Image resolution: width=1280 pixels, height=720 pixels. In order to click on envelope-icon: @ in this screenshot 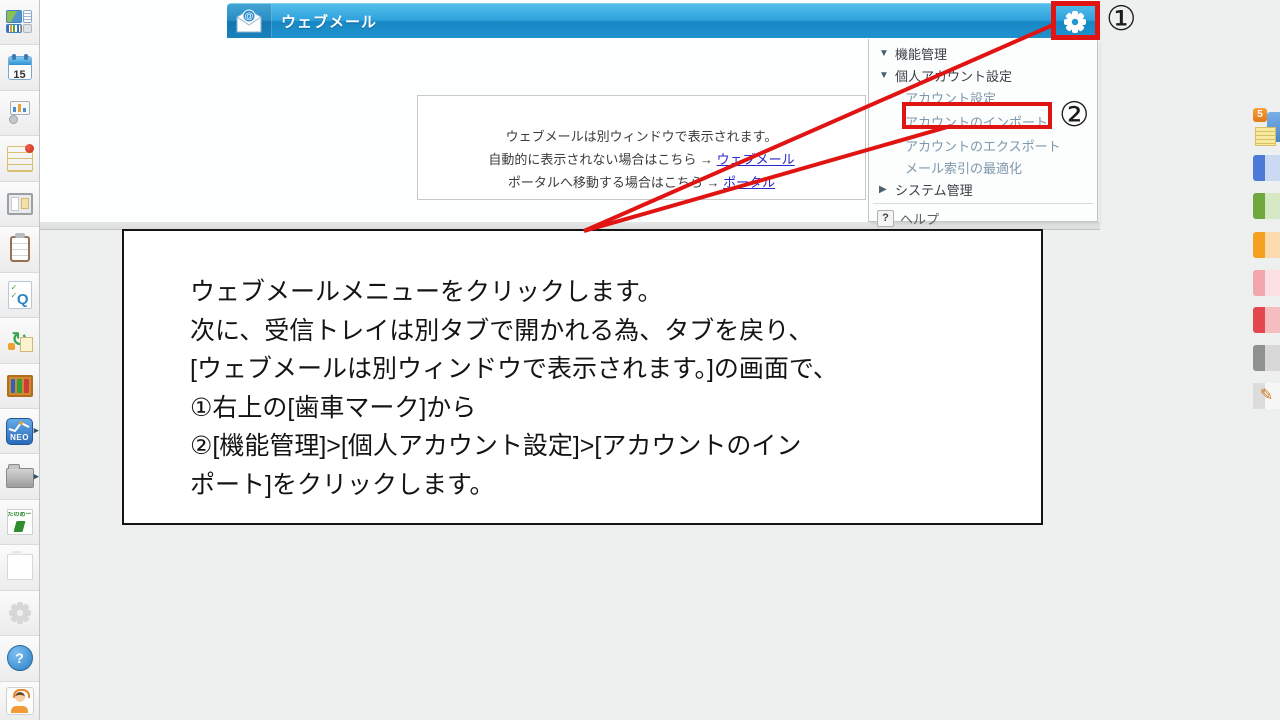, I will do `click(249, 21)`.